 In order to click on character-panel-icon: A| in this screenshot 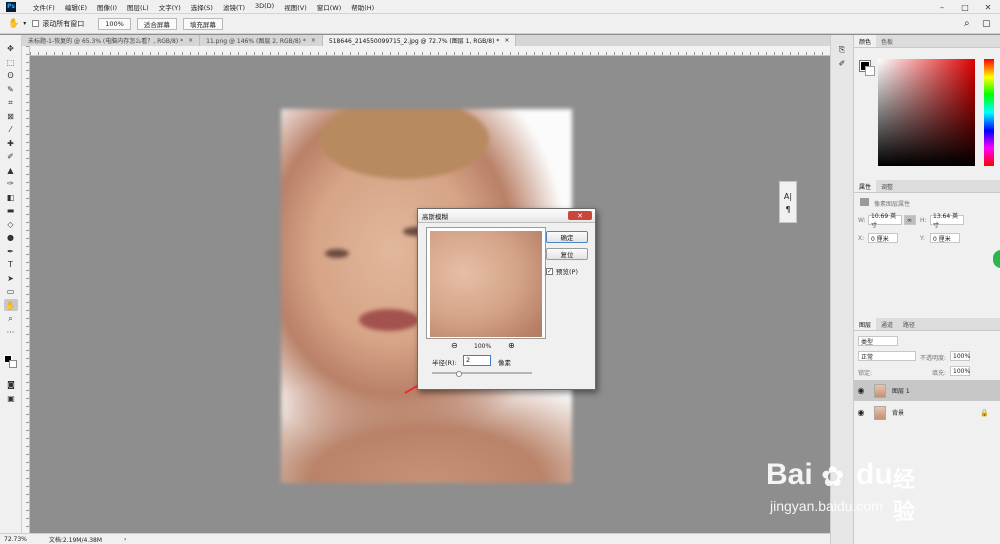, I will do `click(788, 196)`.